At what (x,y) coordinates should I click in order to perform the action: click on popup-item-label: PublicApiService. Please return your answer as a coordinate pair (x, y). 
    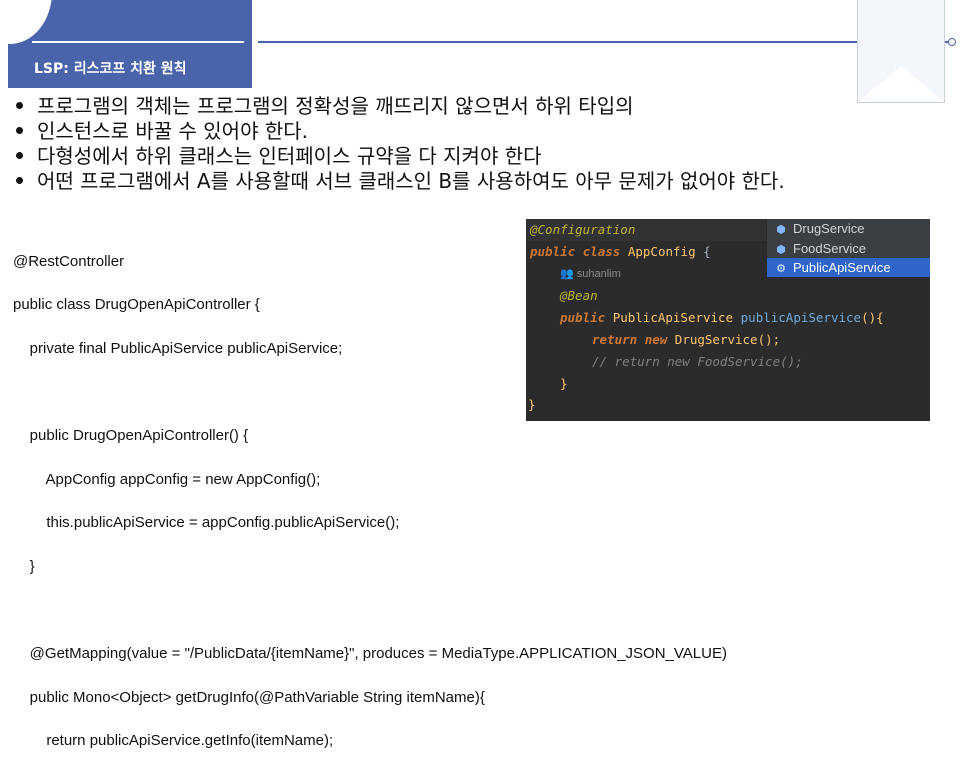
    Looking at the image, I should click on (842, 267).